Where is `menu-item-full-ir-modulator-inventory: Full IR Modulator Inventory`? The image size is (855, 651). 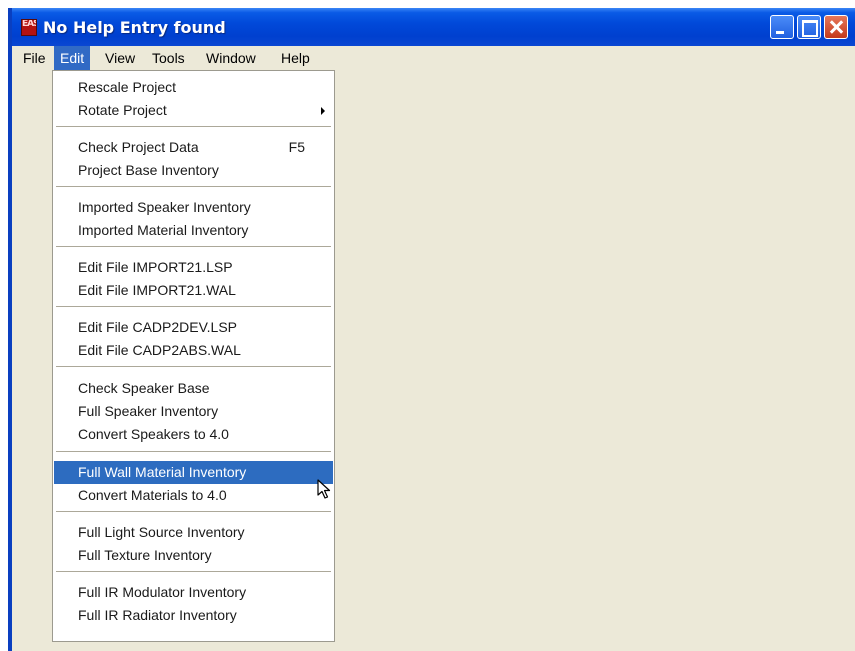 menu-item-full-ir-modulator-inventory: Full IR Modulator Inventory is located at coordinates (193, 592).